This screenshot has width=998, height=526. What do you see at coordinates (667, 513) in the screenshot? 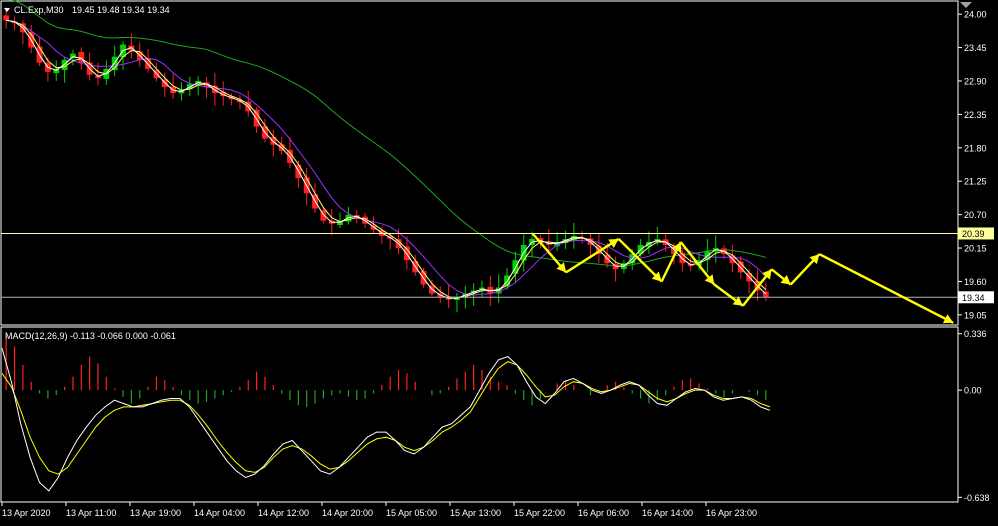
I see `time-tick-label: 16 Apr 14:00` at bounding box center [667, 513].